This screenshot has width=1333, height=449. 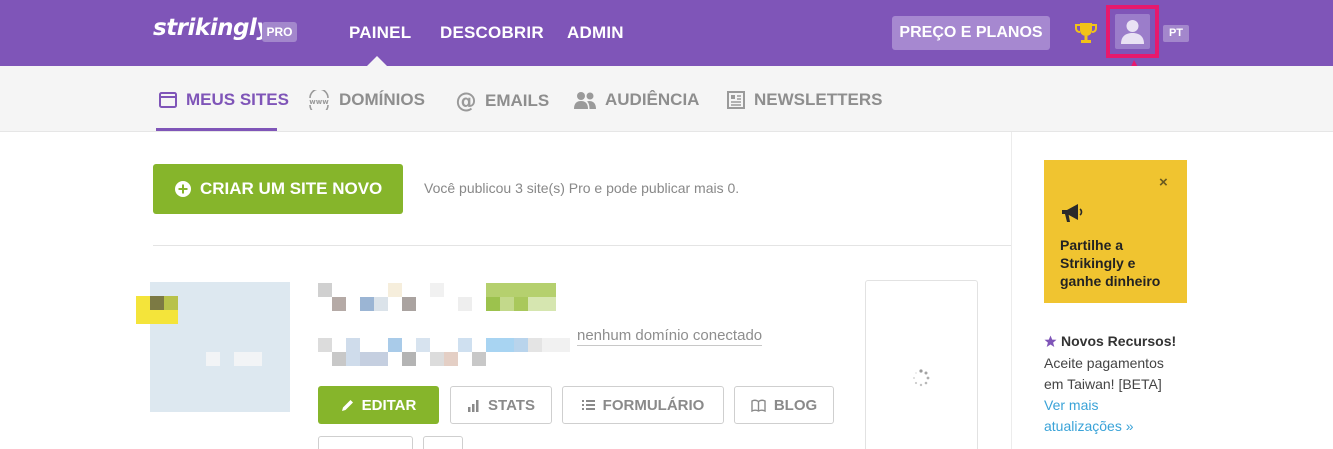 I want to click on referral-promo-card: × Partilhe a Strikingly e ganhe dinheiro, so click(x=1115, y=231).